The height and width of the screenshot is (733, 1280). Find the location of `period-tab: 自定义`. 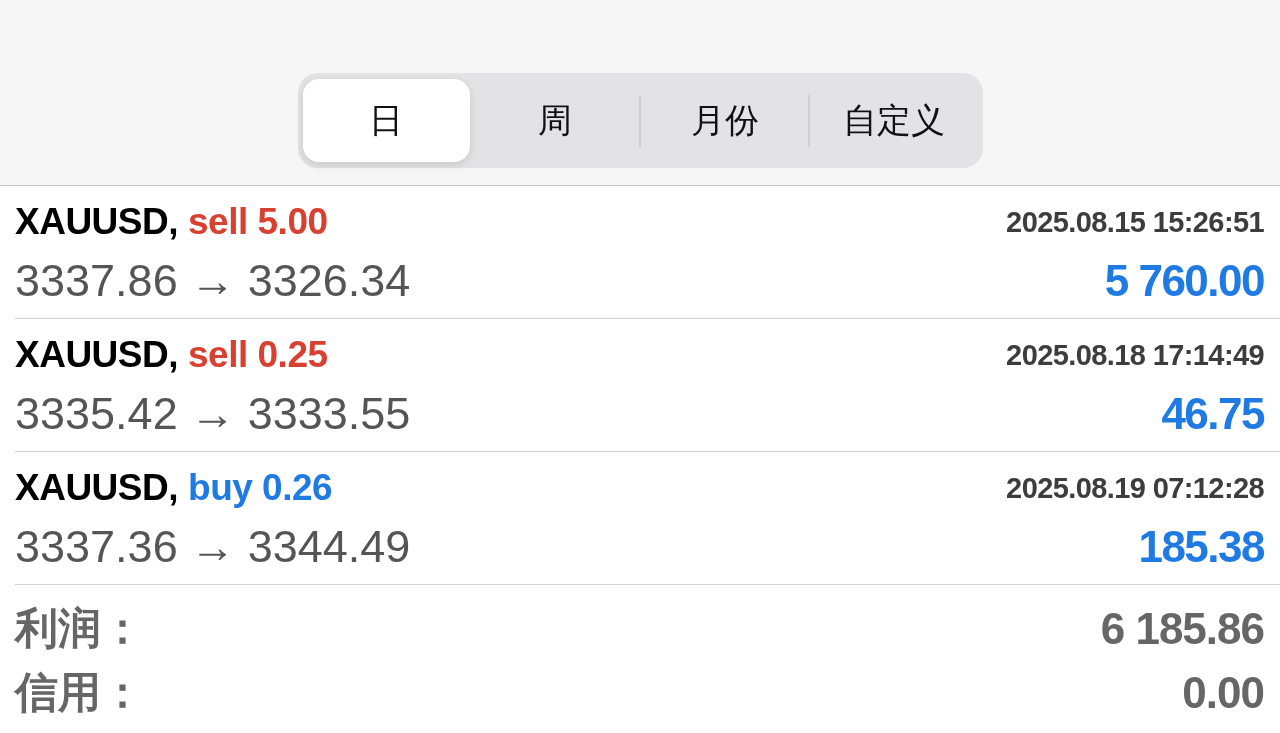

period-tab: 自定义 is located at coordinates (894, 120).